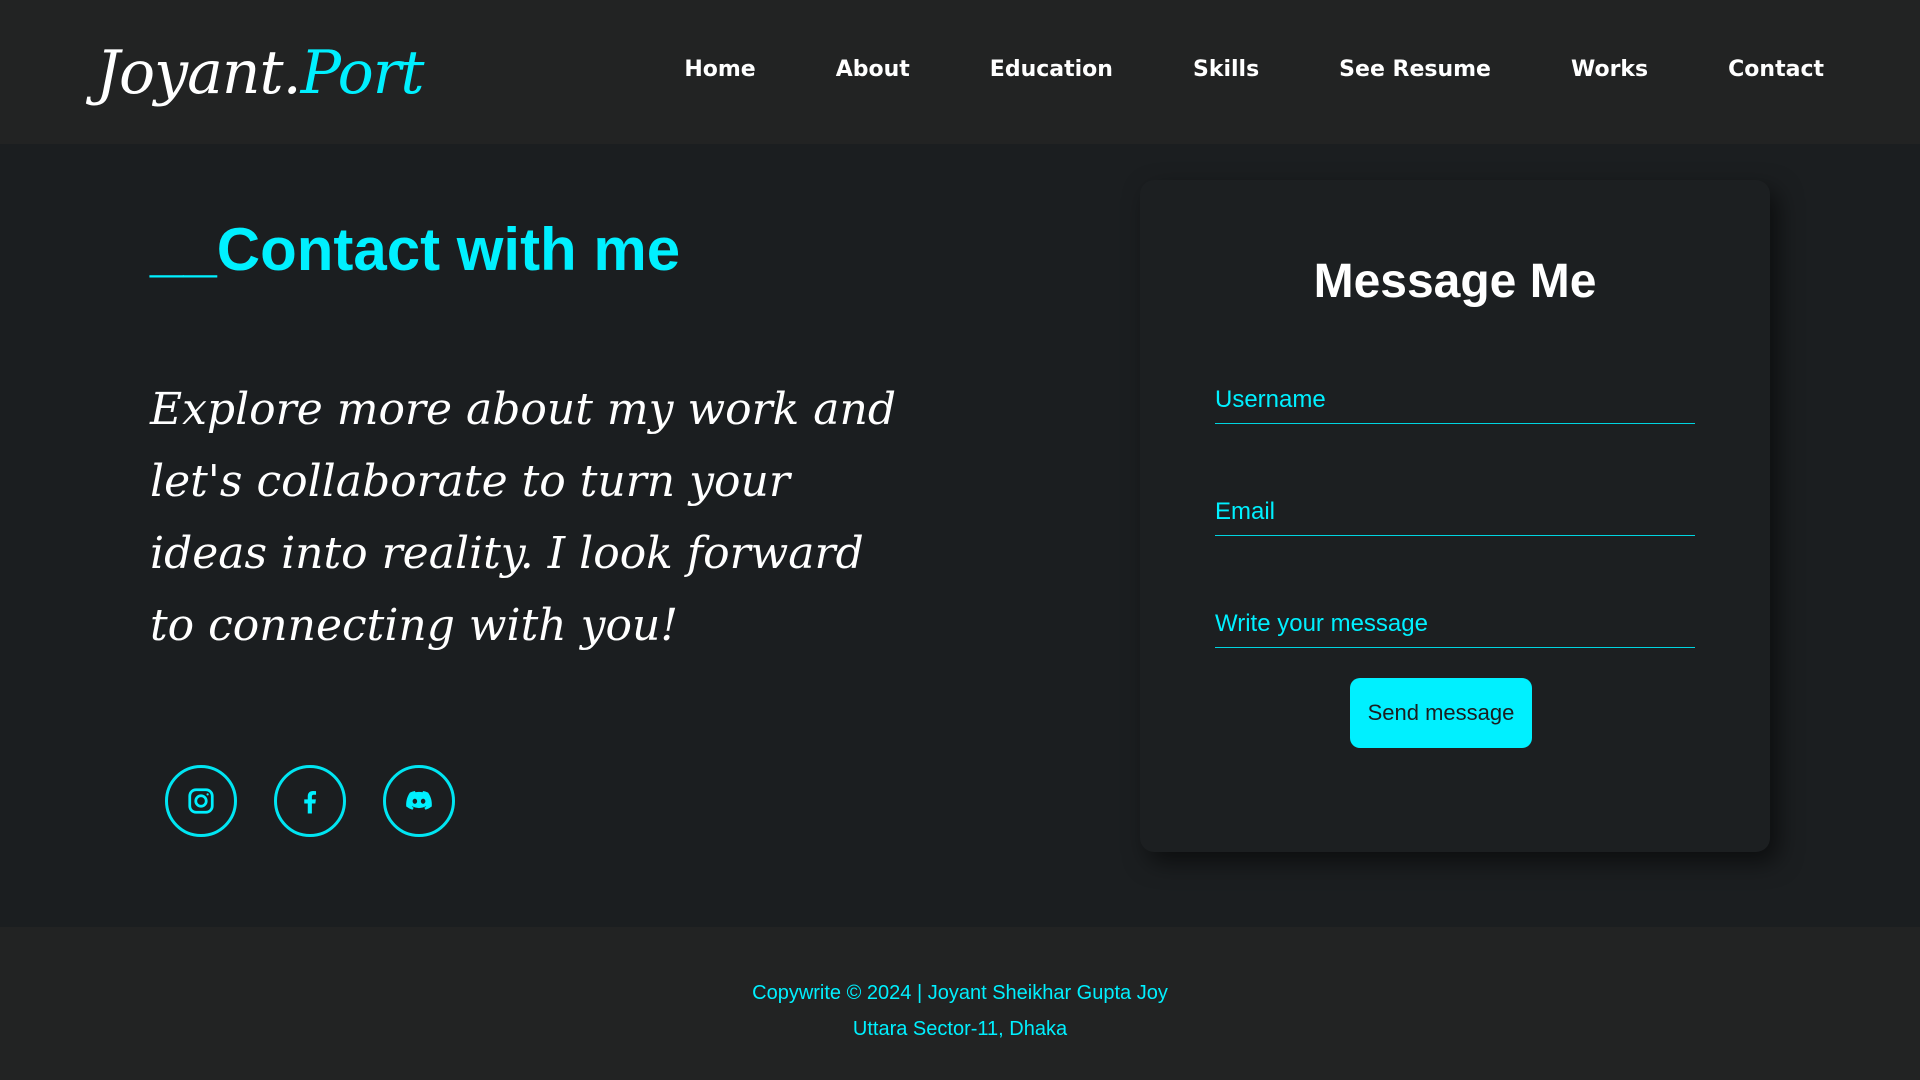 Image resolution: width=1920 pixels, height=1080 pixels. What do you see at coordinates (362, 73) in the screenshot?
I see `logo-secondary-text: Port` at bounding box center [362, 73].